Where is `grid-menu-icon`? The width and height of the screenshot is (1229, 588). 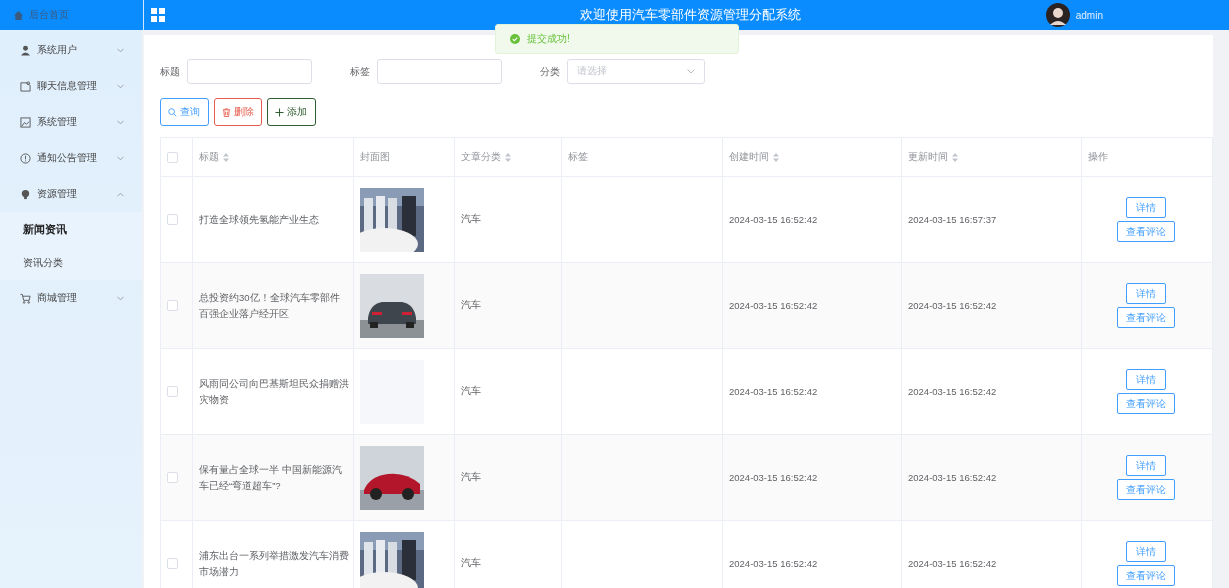
grid-menu-icon is located at coordinates (158, 15).